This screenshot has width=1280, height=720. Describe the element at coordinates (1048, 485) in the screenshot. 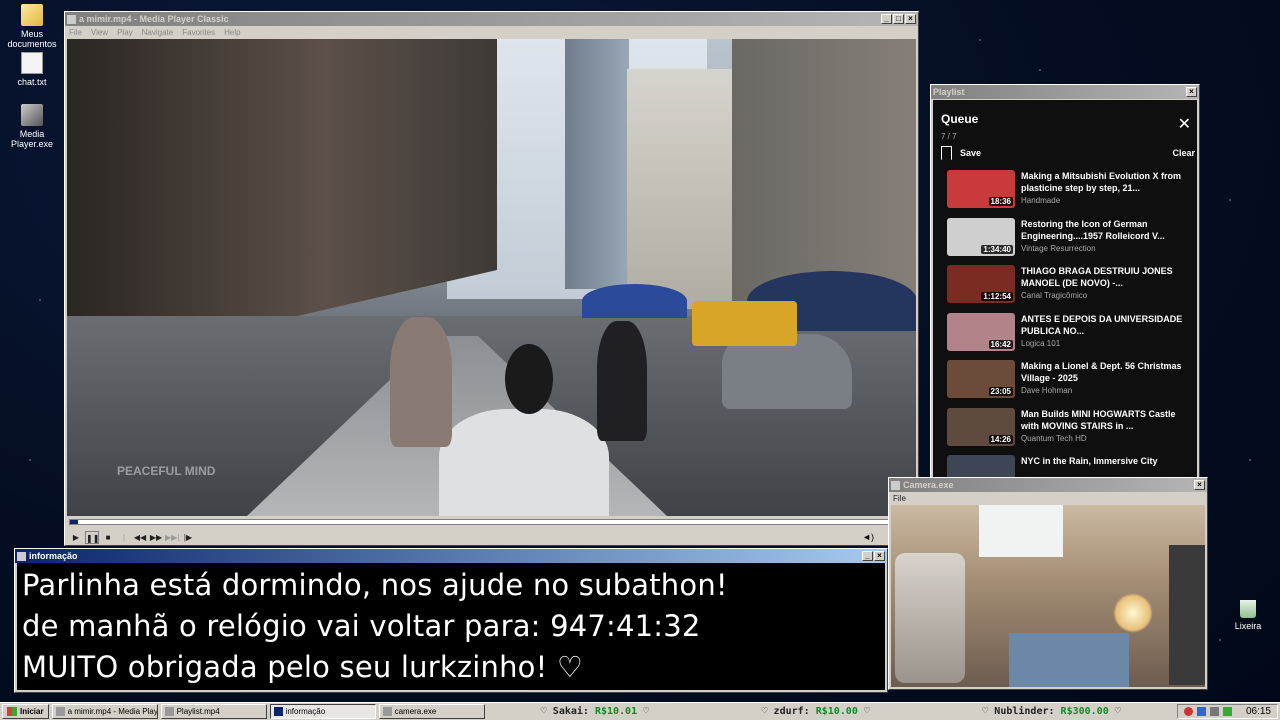

I see `camera-titlebar: Camera.exe ×` at that location.